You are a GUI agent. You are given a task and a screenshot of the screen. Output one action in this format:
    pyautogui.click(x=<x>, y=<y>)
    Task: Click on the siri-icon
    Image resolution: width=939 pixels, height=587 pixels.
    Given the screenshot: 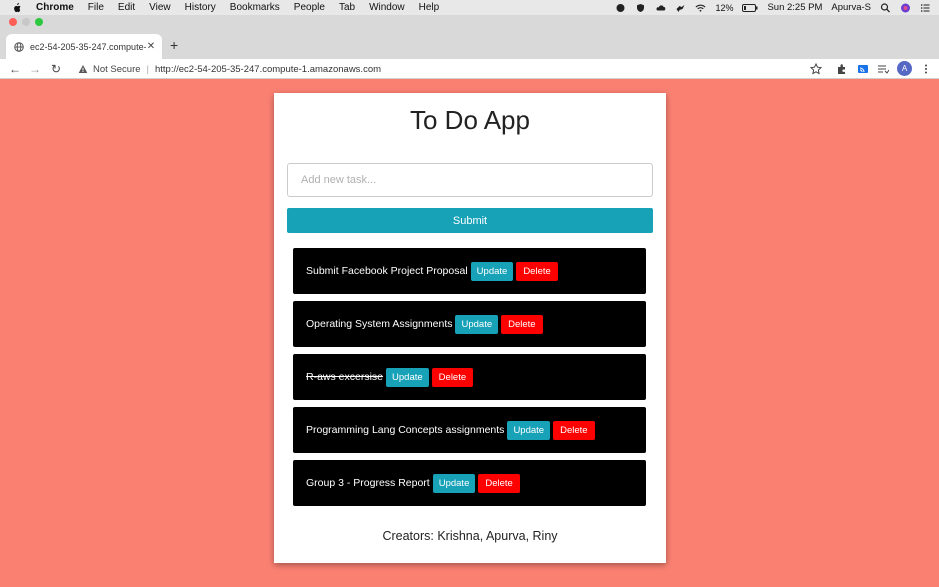 What is the action you would take?
    pyautogui.click(x=905, y=8)
    